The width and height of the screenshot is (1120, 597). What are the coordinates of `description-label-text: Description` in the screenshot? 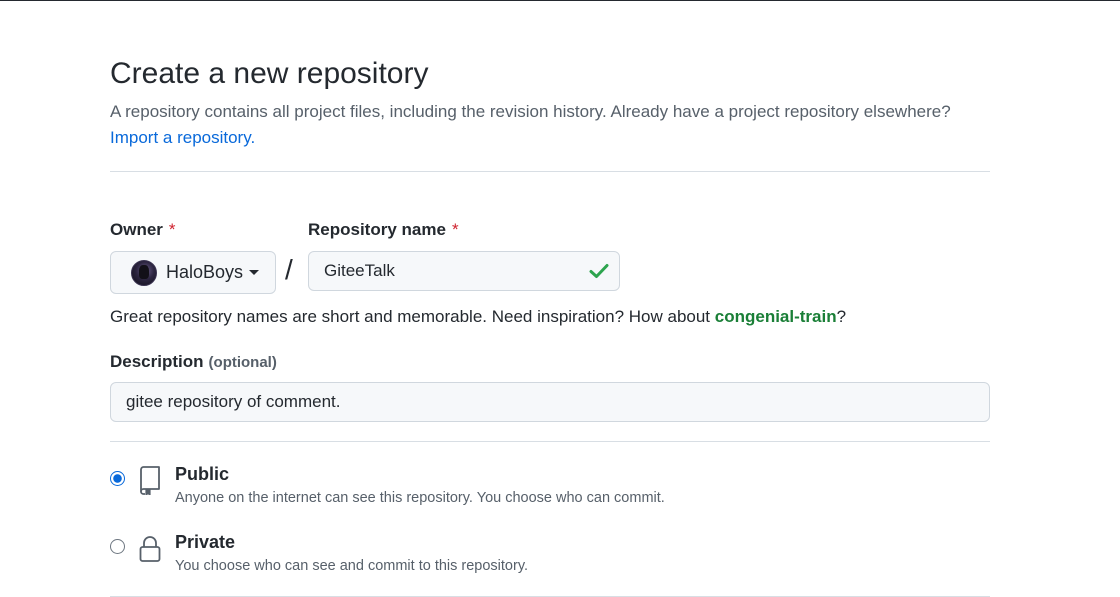 It's located at (157, 361).